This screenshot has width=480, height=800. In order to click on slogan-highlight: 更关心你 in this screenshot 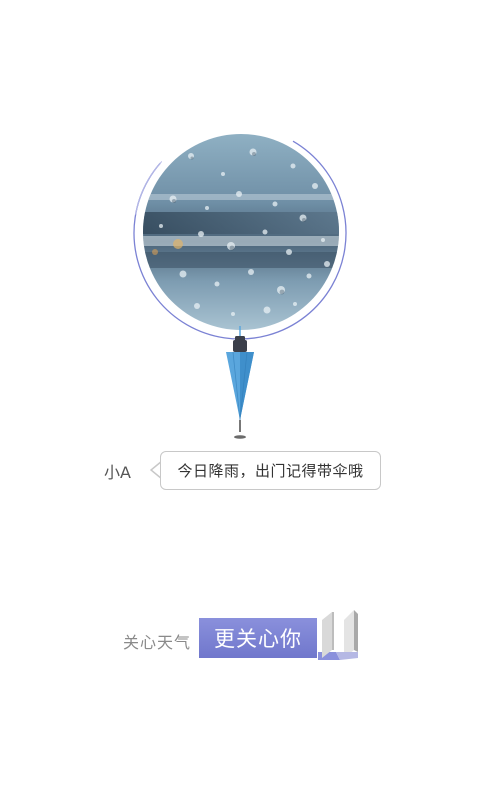, I will do `click(258, 638)`.